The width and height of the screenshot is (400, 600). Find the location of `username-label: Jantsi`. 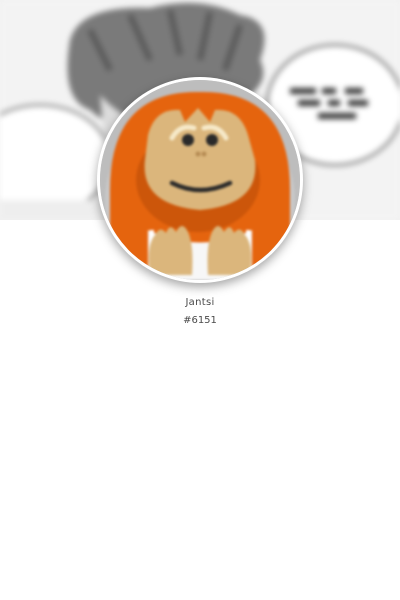

username-label: Jantsi is located at coordinates (200, 302).